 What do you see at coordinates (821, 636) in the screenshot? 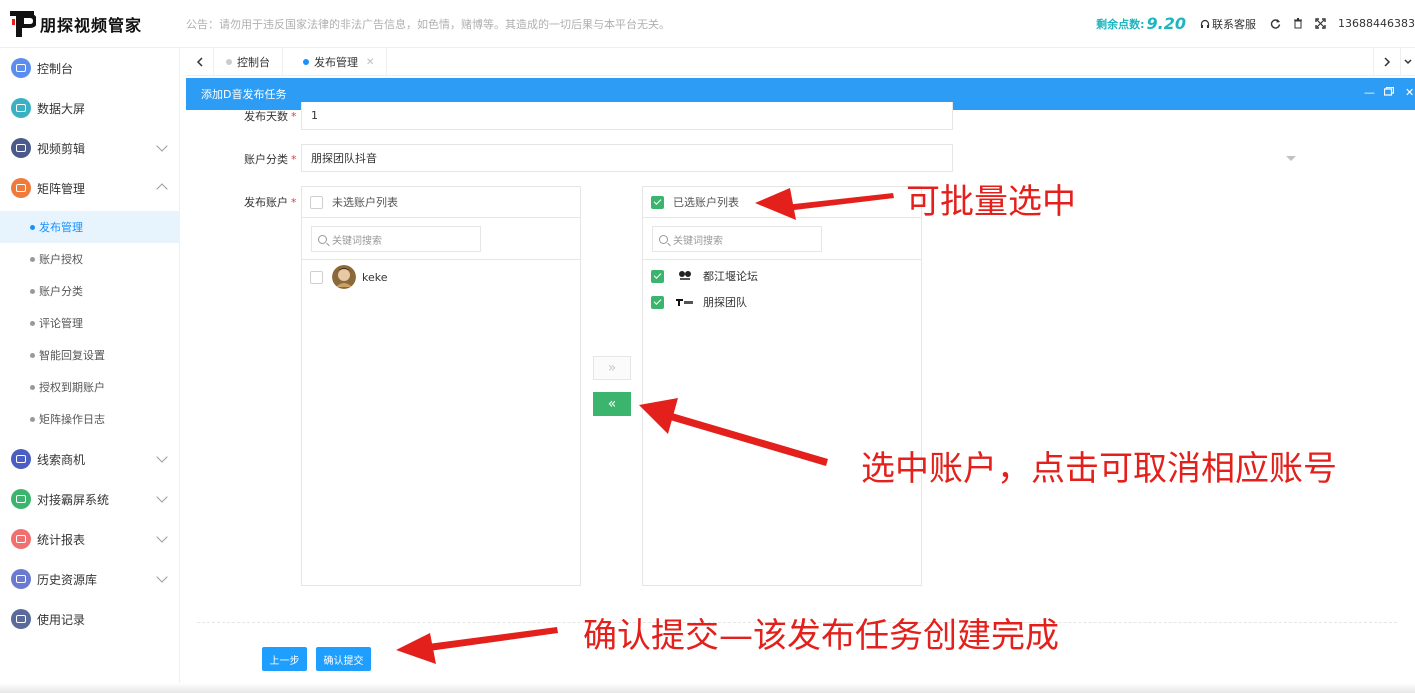
I see `annotation-submit: 确认提交—该发布任务创建完成` at bounding box center [821, 636].